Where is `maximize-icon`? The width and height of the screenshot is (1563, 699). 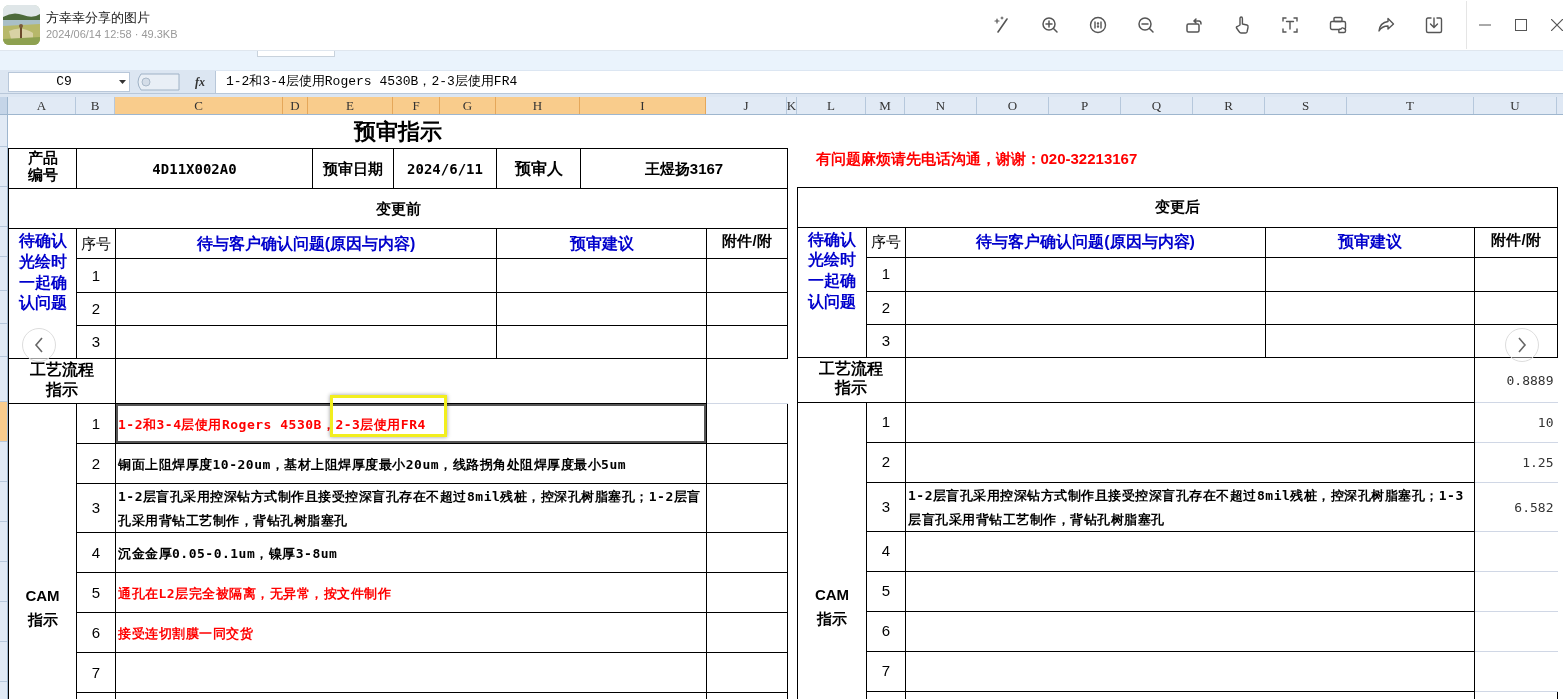 maximize-icon is located at coordinates (1521, 25).